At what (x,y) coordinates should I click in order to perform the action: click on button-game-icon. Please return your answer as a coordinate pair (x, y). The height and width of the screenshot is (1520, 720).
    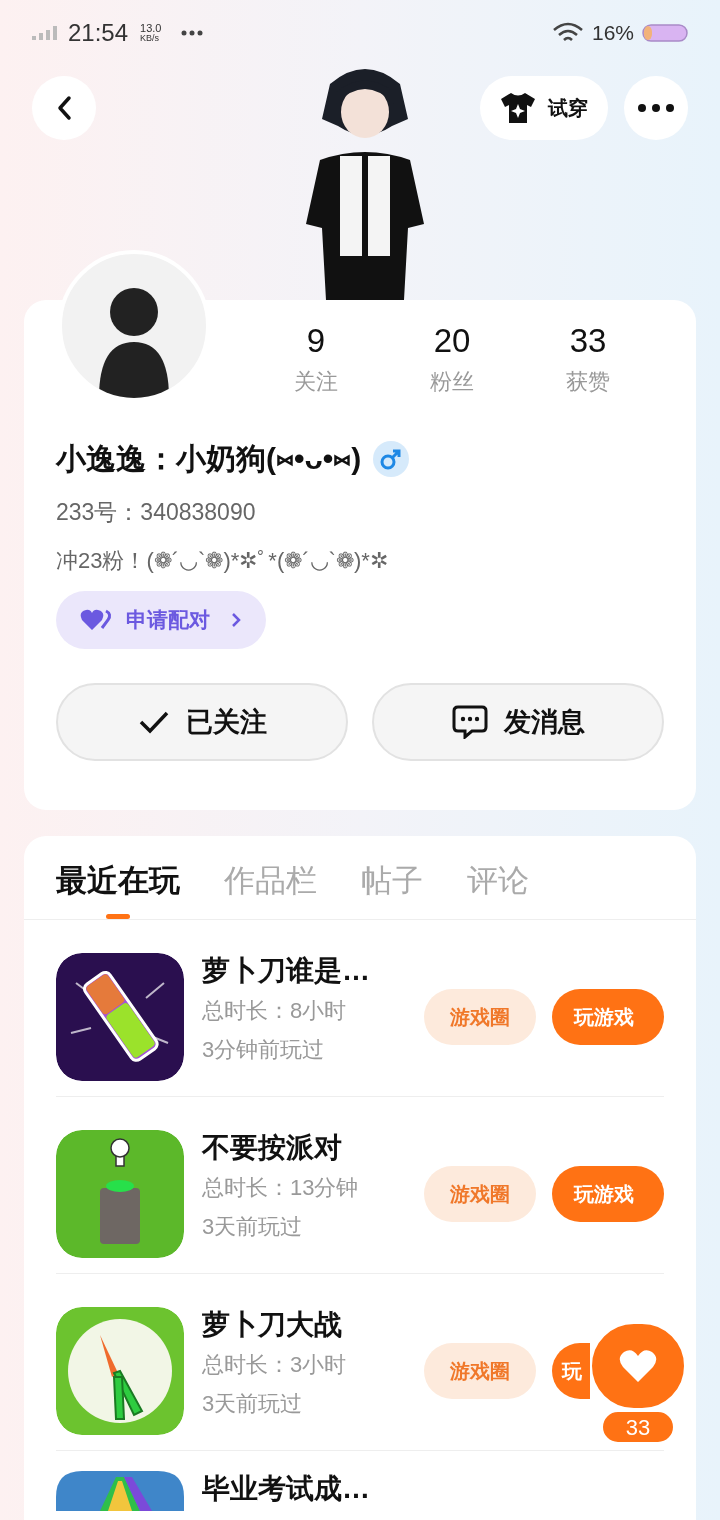
    Looking at the image, I should click on (120, 1193).